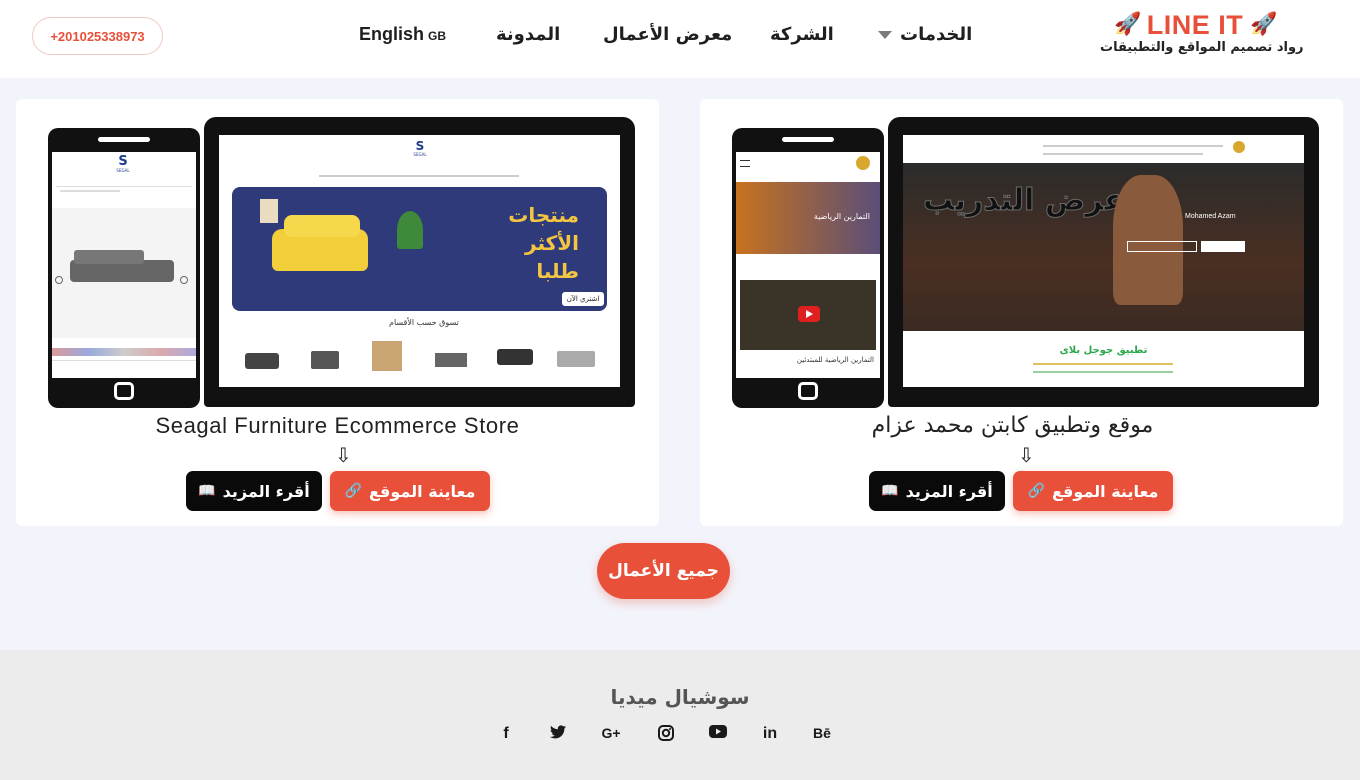  What do you see at coordinates (808, 218) in the screenshot?
I see `phone-banner: التمارين الرياضية` at bounding box center [808, 218].